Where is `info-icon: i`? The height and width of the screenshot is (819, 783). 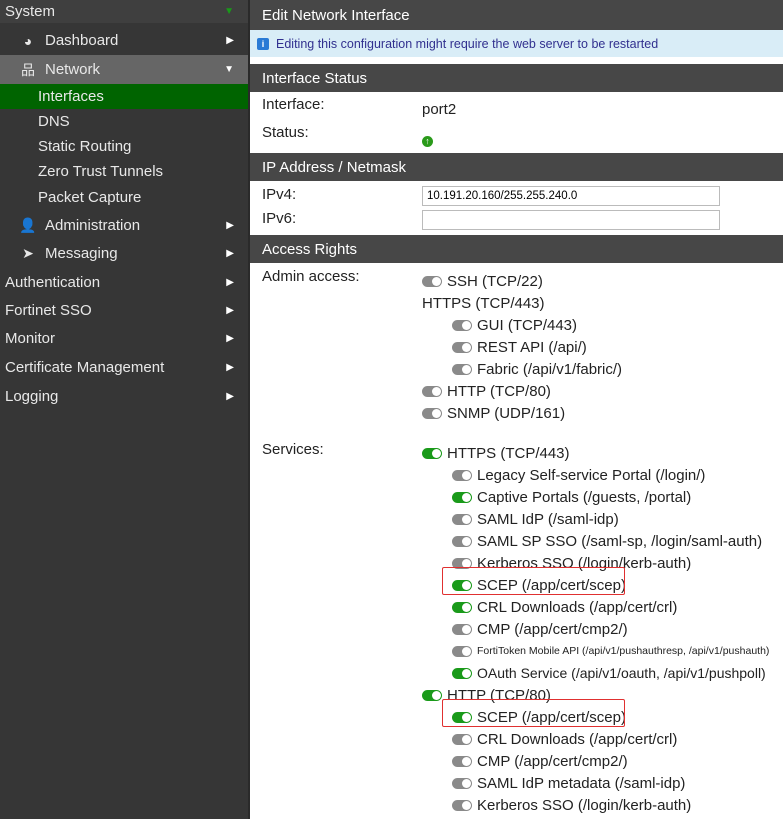 info-icon: i is located at coordinates (263, 43).